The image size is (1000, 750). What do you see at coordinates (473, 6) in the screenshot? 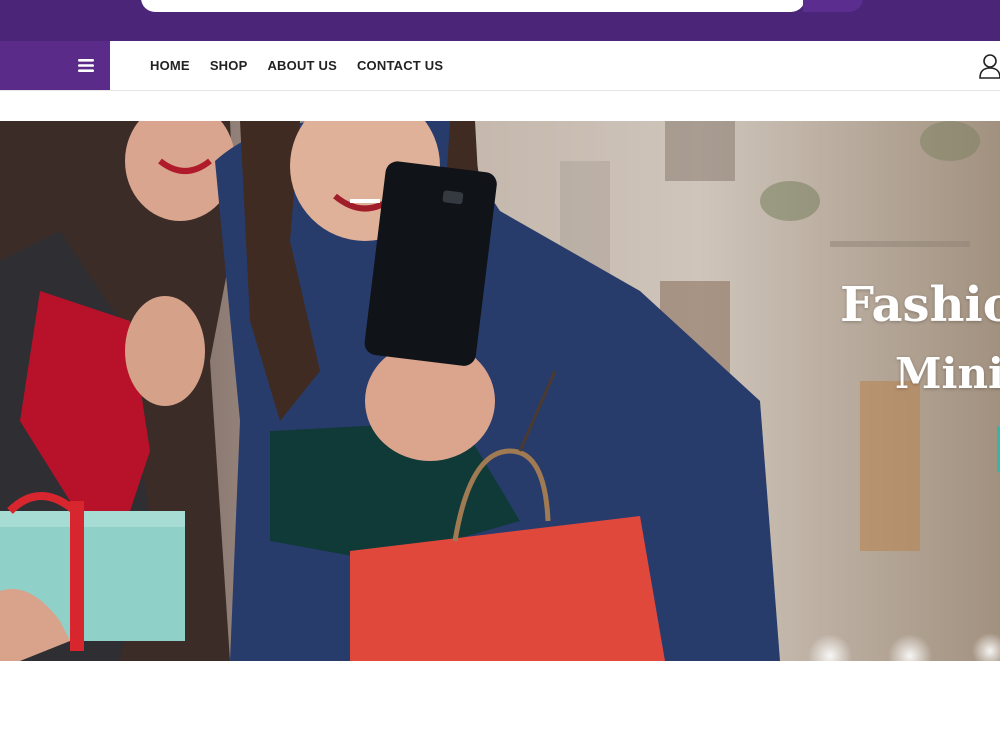
I see `search-input` at bounding box center [473, 6].